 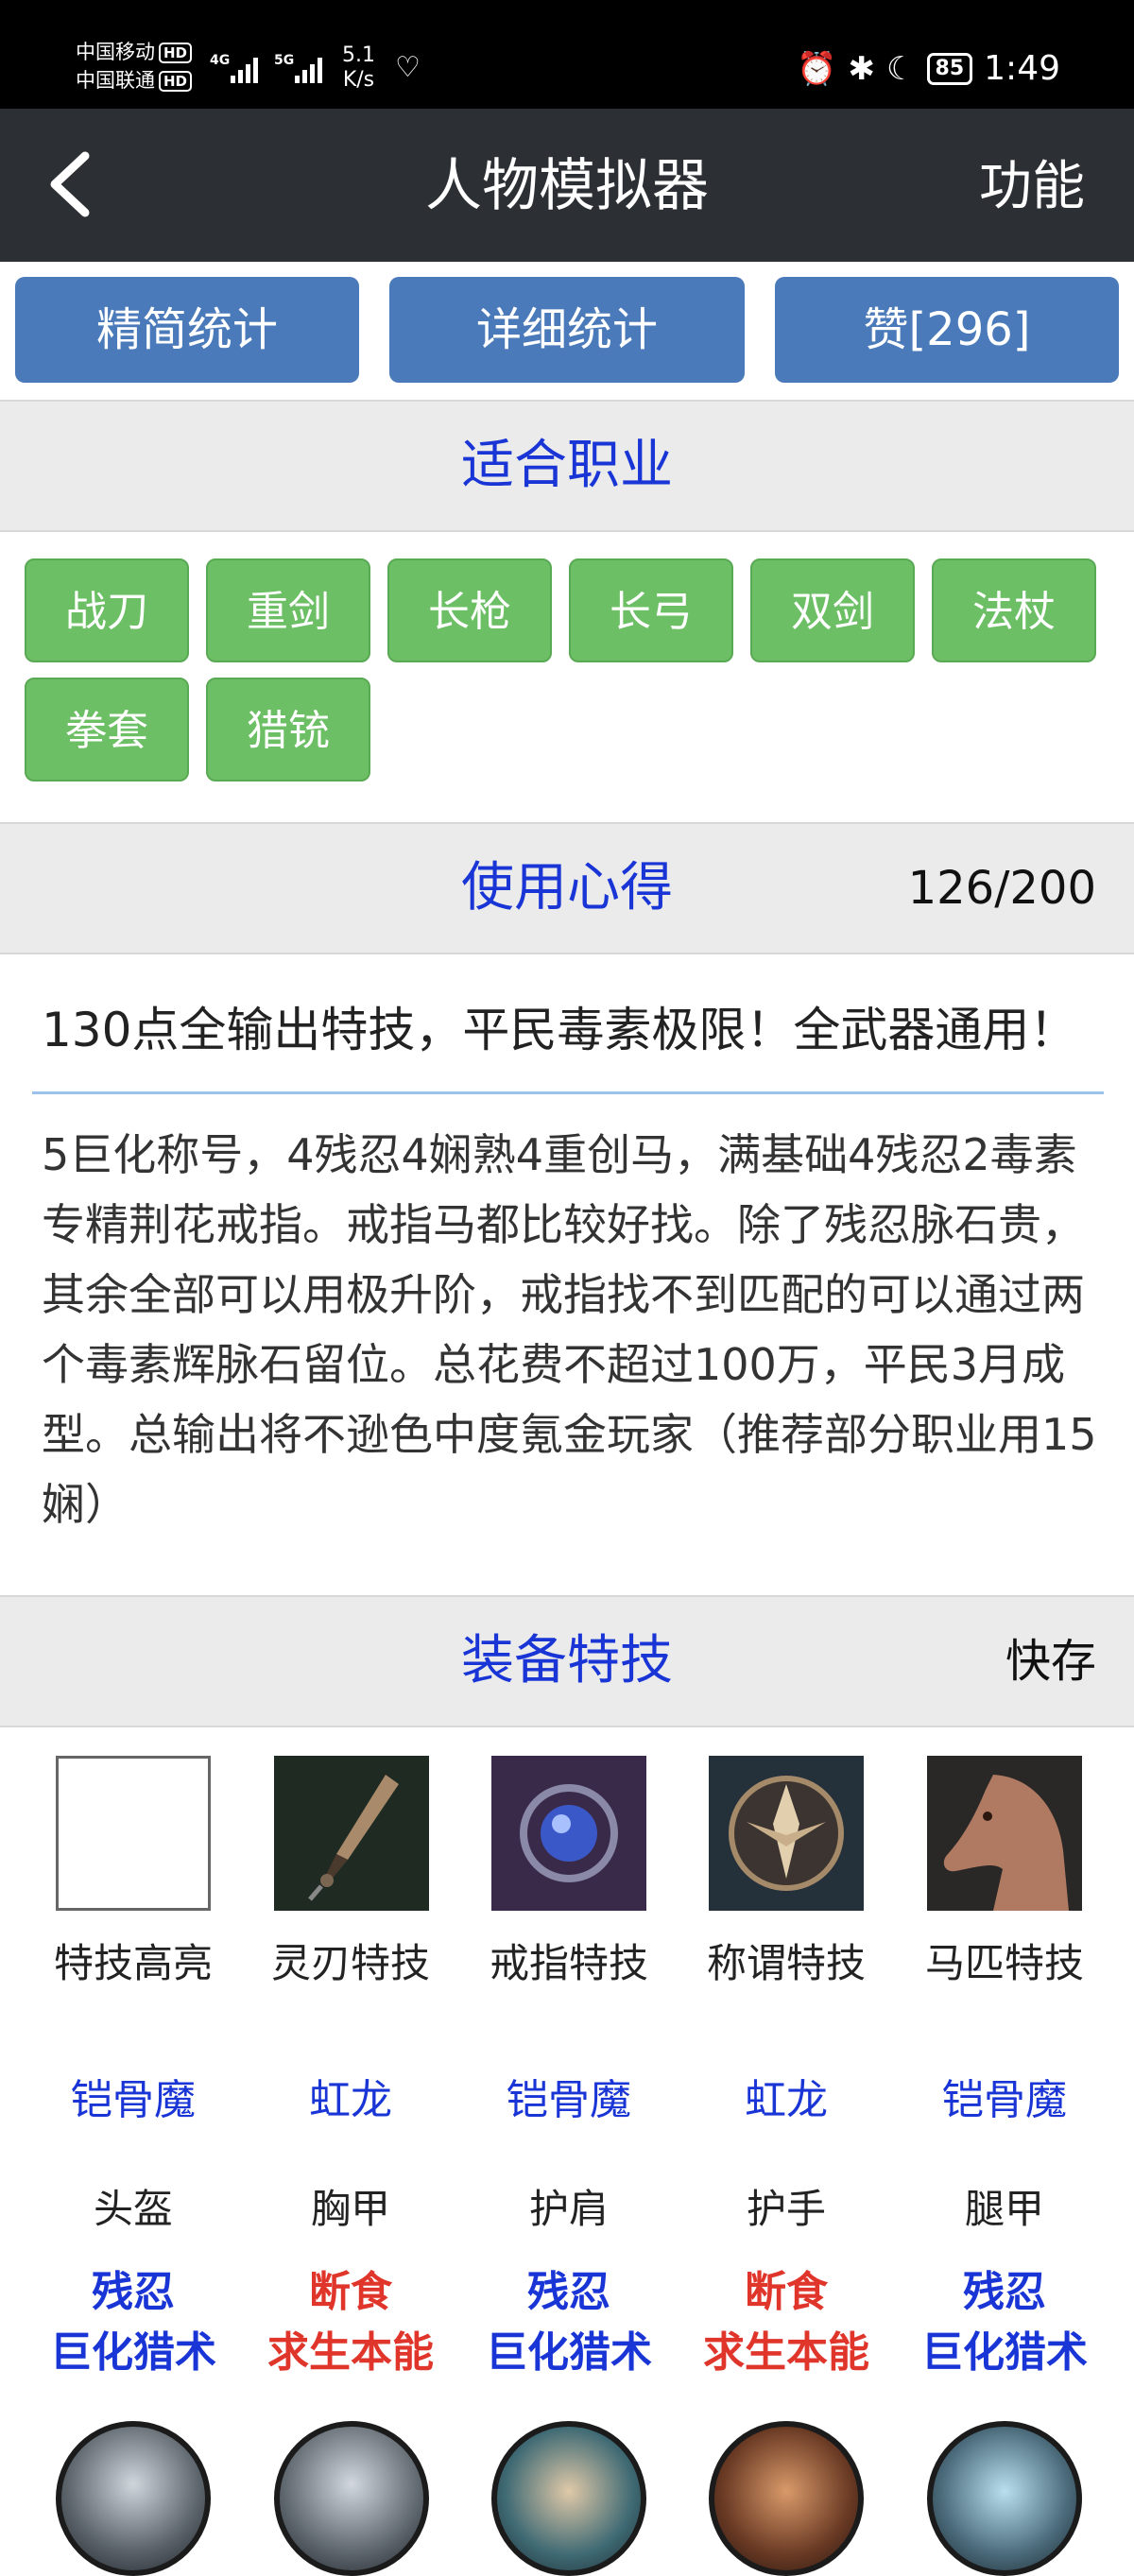 I want to click on job-button: 法杖, so click(x=1014, y=610).